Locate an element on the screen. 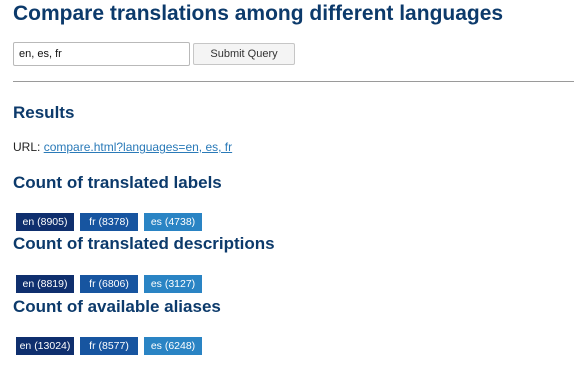 The height and width of the screenshot is (372, 574). aliases-badges: en (13024) fr (8577) es (6248) is located at coordinates (112, 346).